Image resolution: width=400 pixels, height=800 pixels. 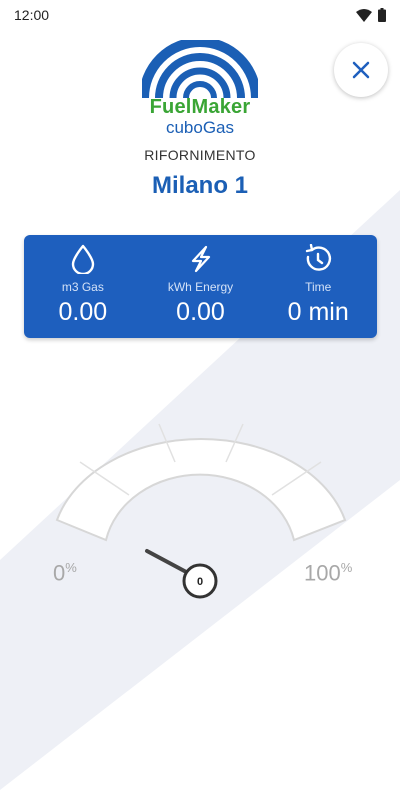 What do you see at coordinates (200, 259) in the screenshot?
I see `lightning-icon` at bounding box center [200, 259].